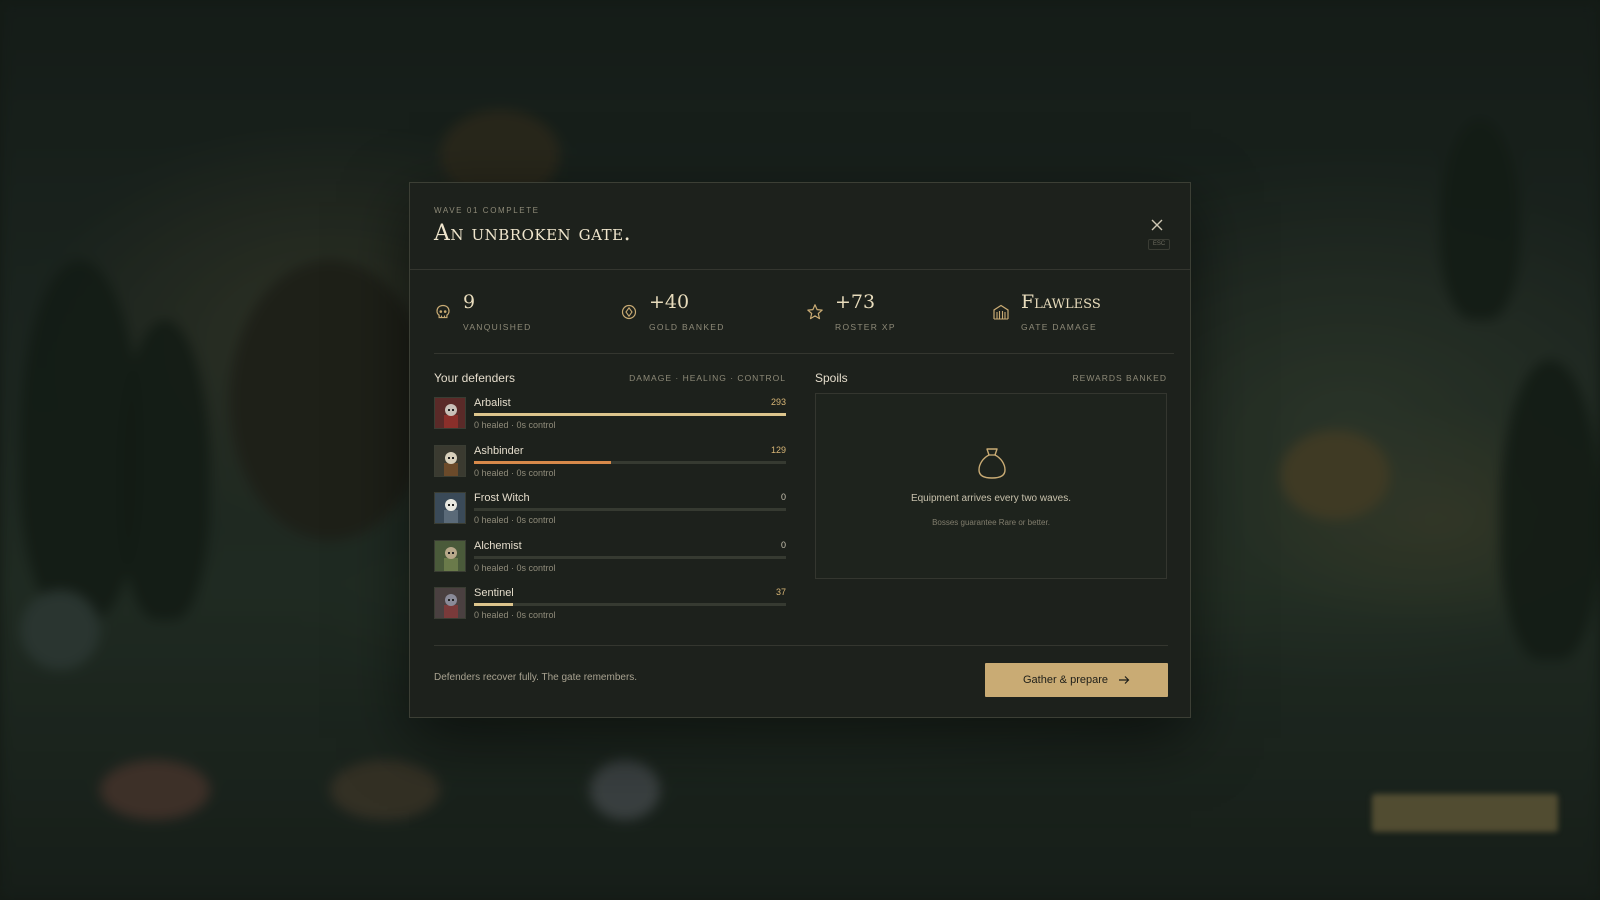 This screenshot has width=1600, height=900. Describe the element at coordinates (533, 233) in the screenshot. I see `modal-title: An unbroken gate.` at that location.